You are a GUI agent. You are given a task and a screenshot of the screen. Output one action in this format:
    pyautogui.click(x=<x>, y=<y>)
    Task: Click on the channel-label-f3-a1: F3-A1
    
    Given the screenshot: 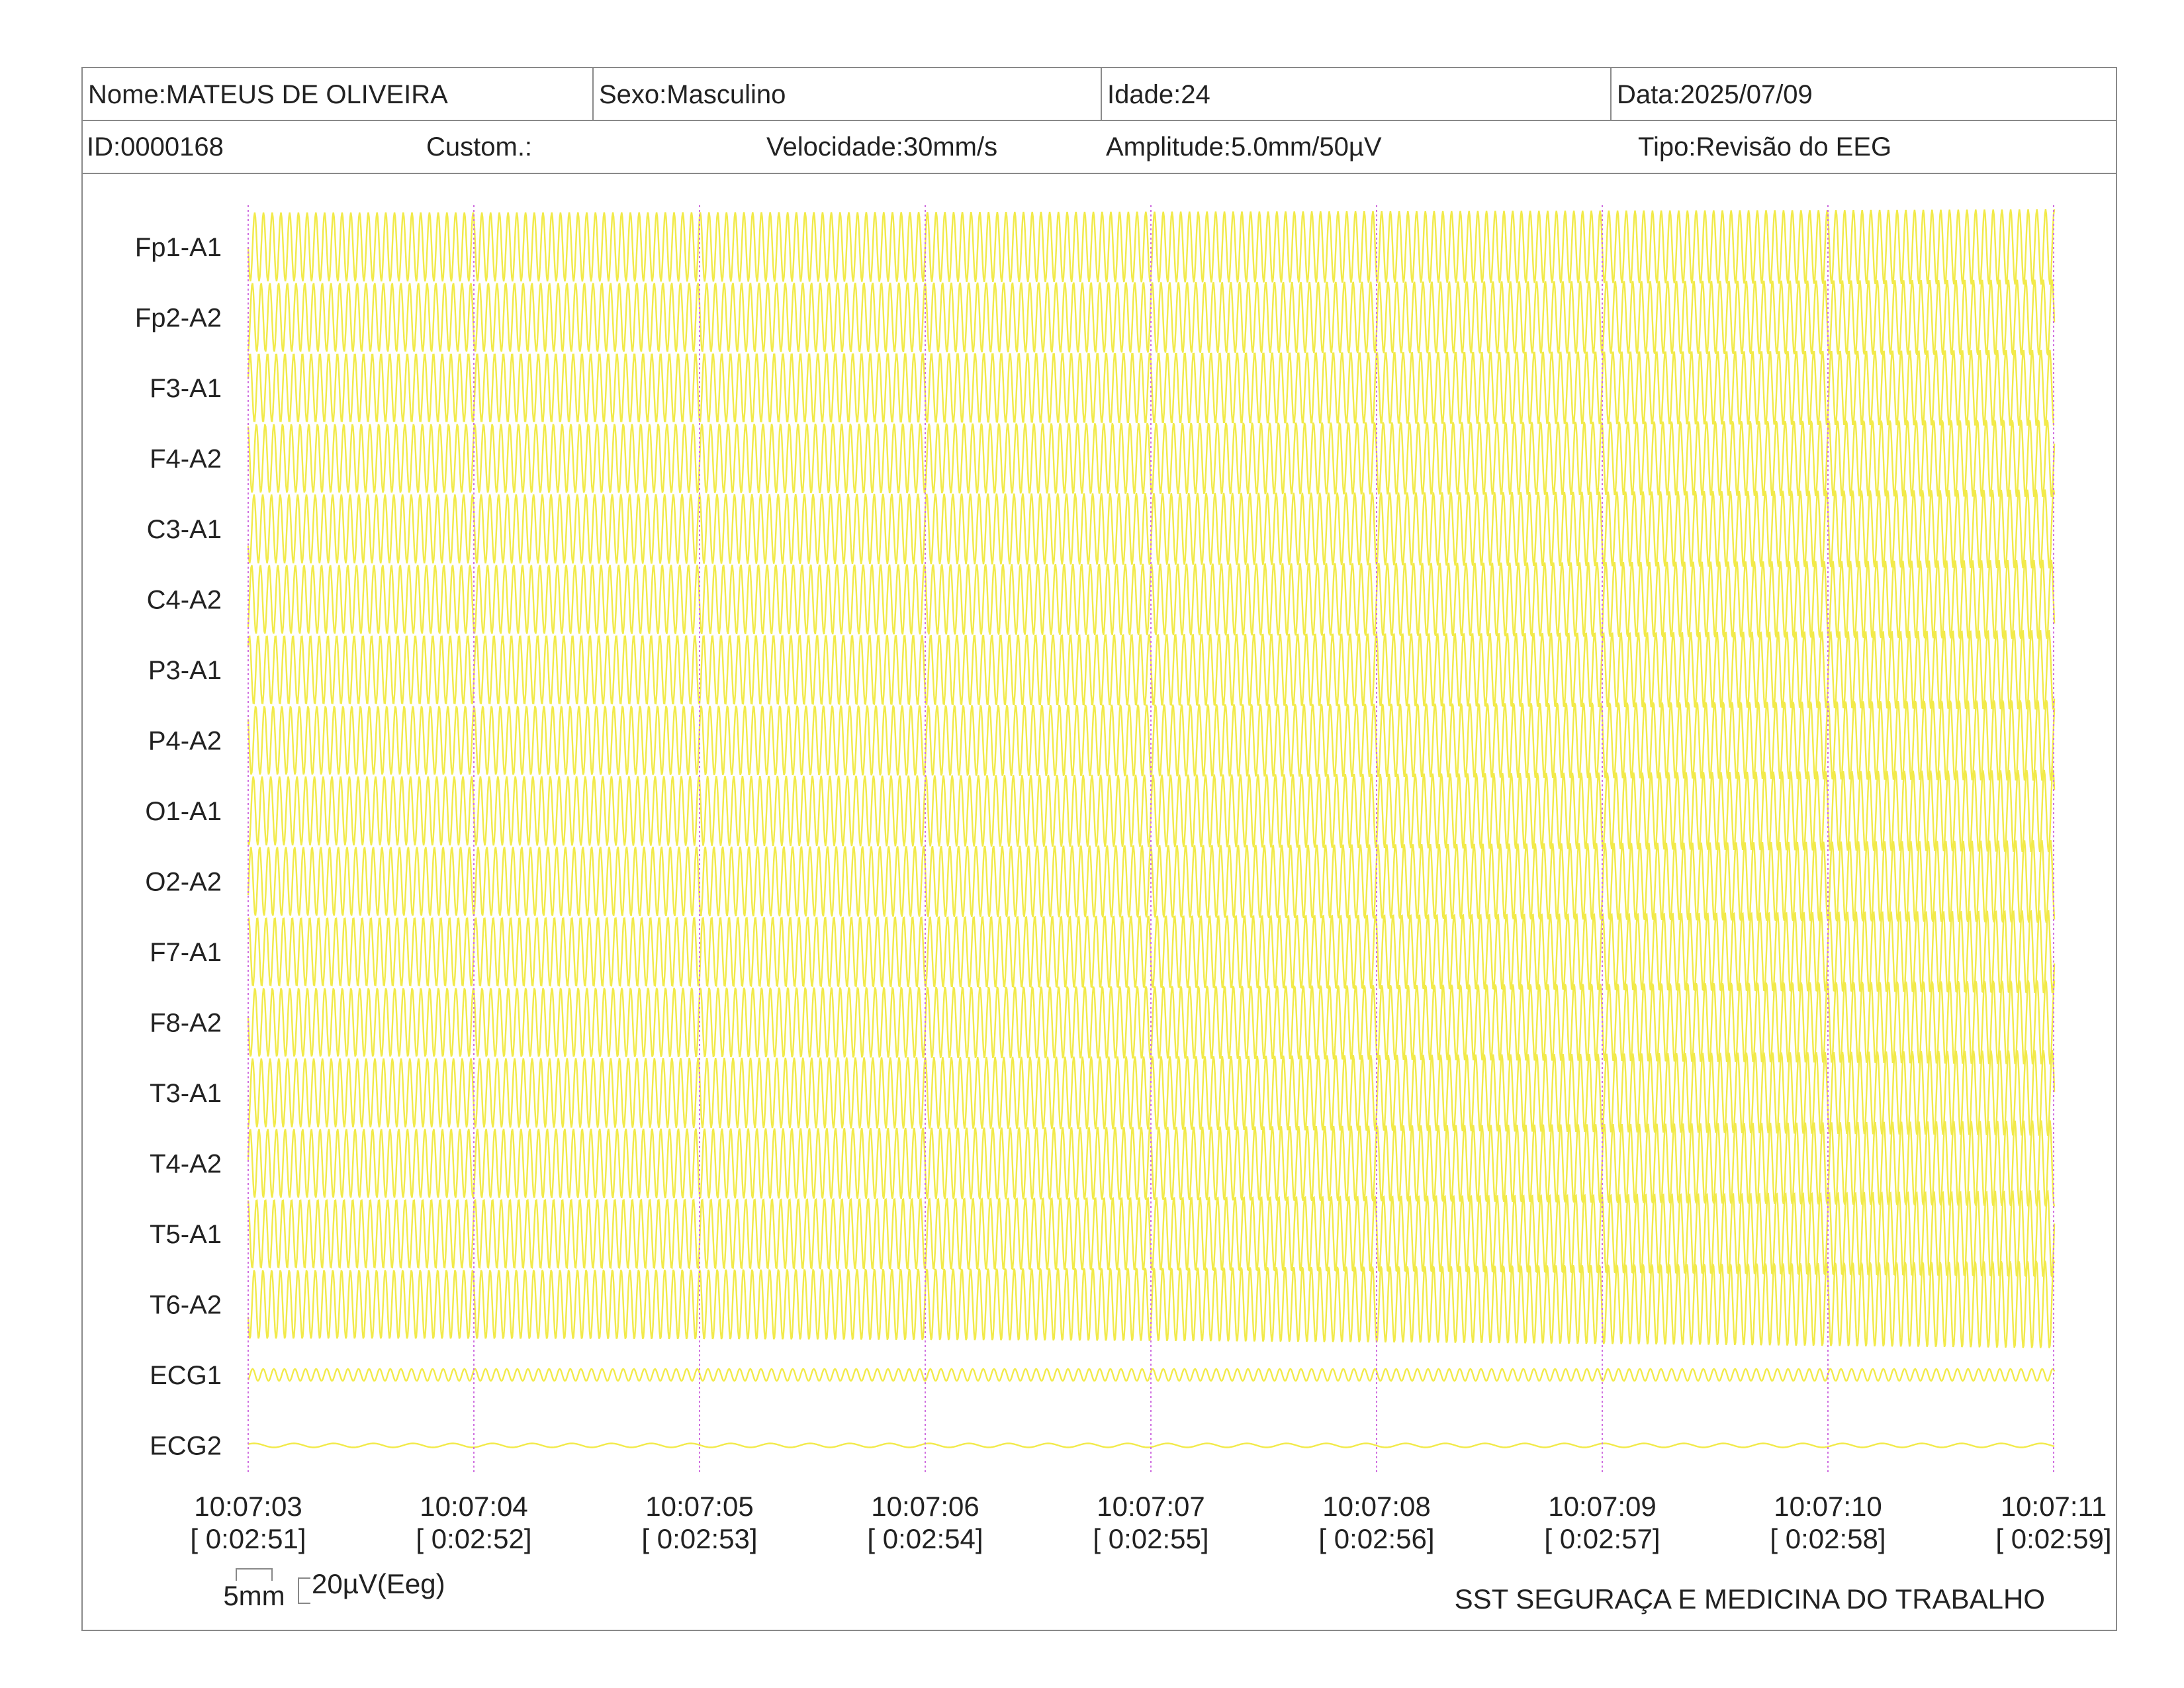 What is the action you would take?
    pyautogui.click(x=186, y=388)
    